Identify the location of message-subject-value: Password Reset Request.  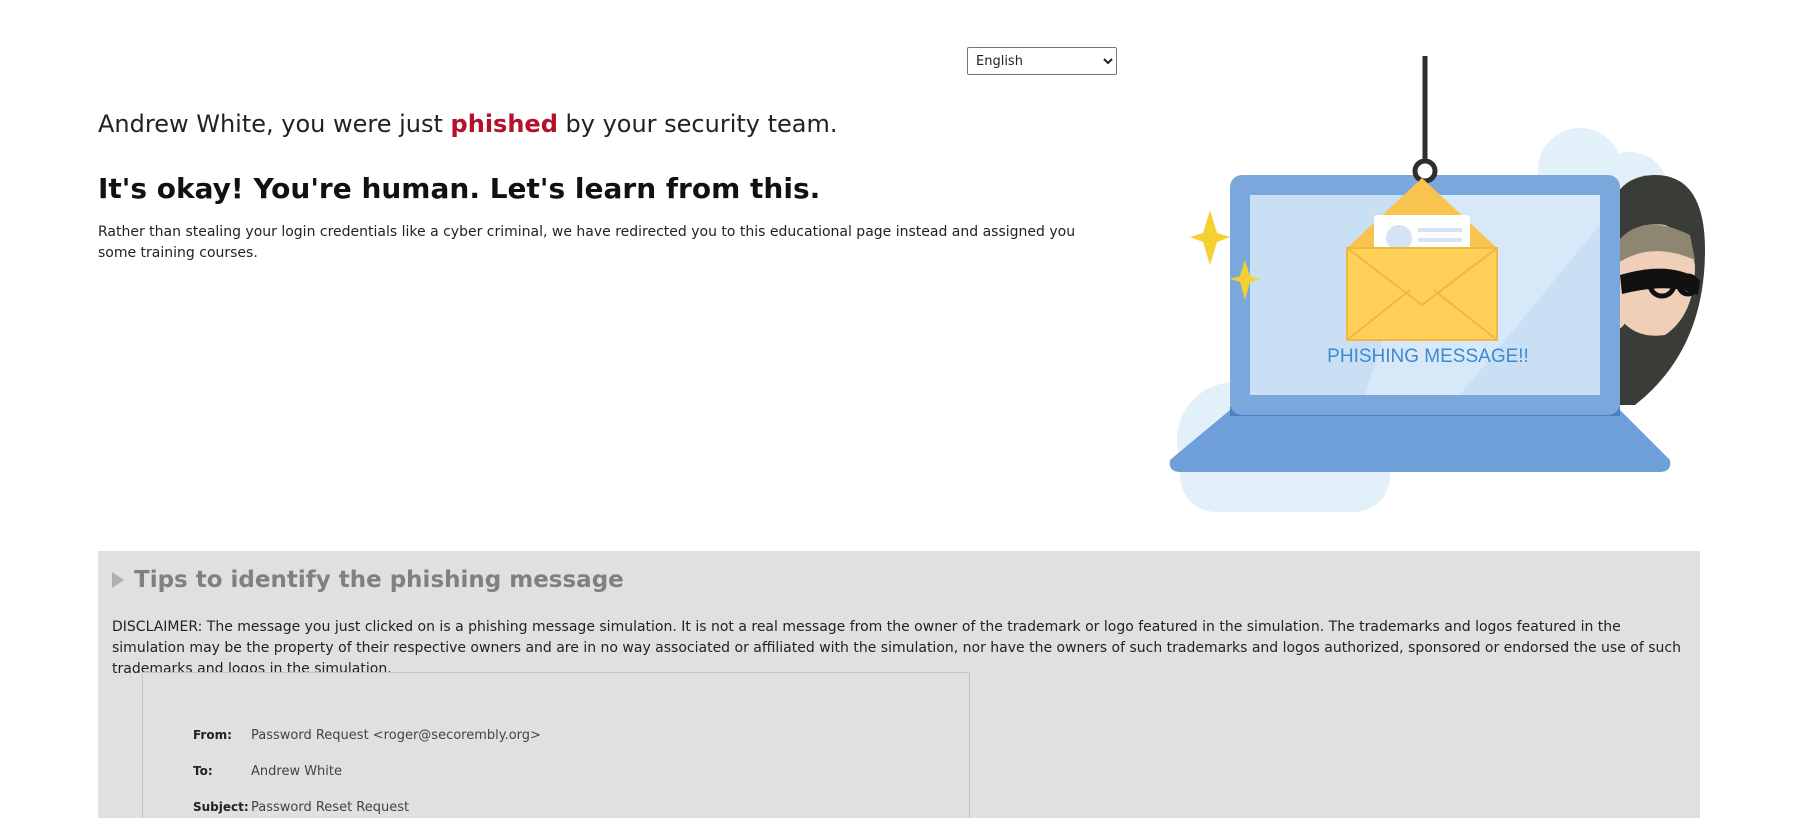
(330, 807).